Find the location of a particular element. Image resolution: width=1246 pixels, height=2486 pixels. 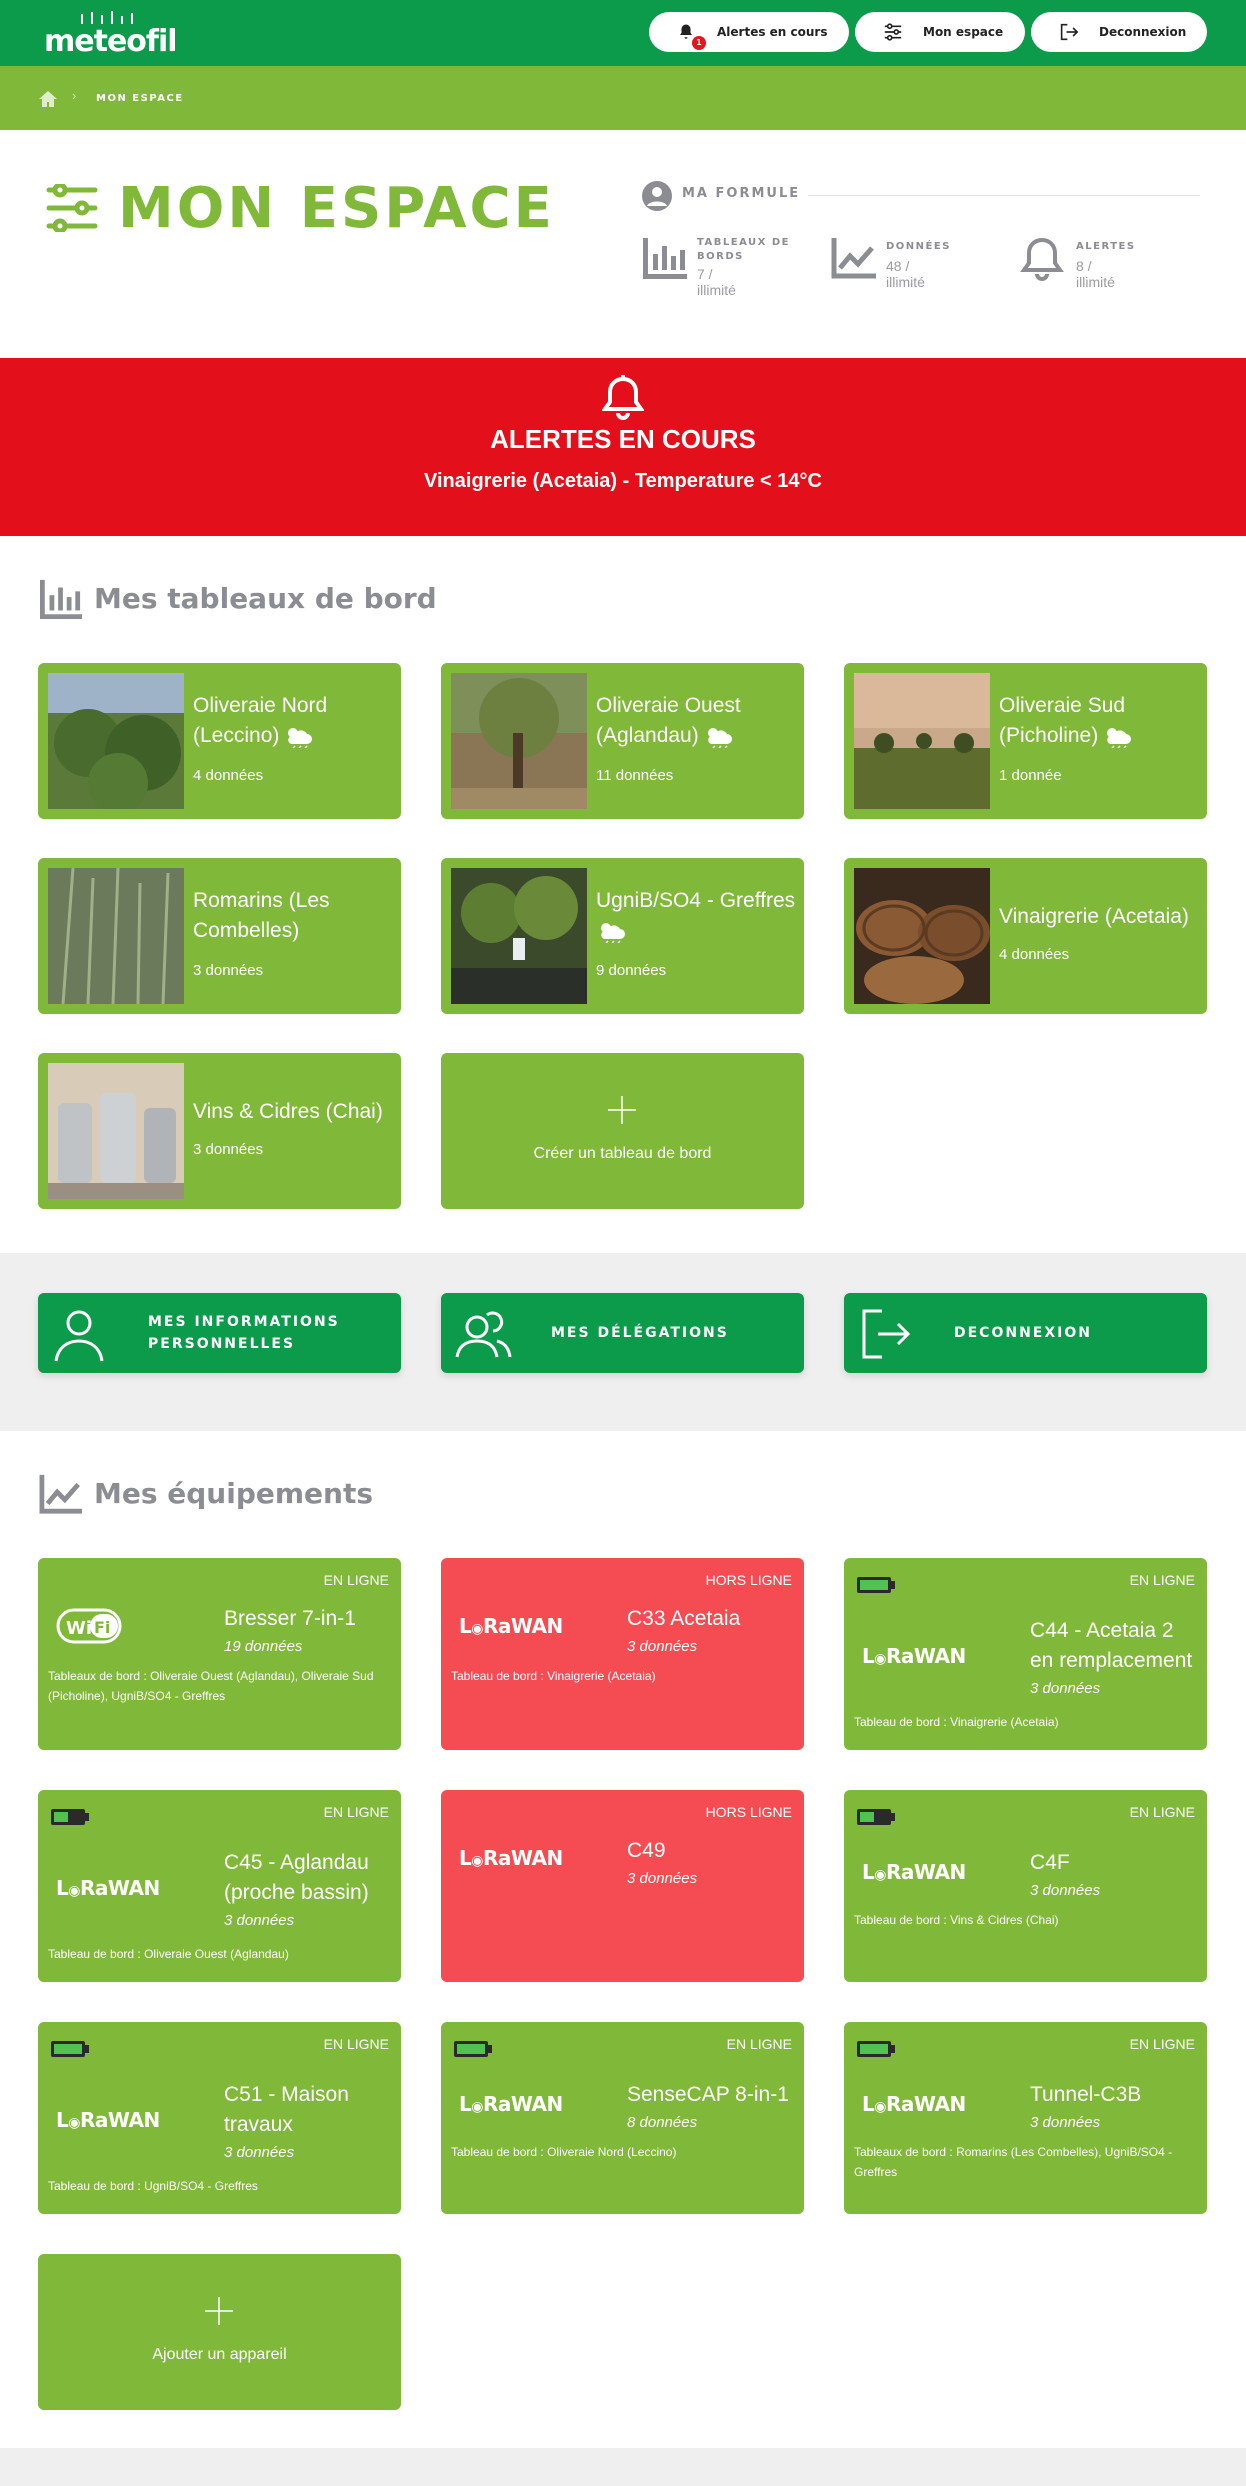

dashboard-card: Oliveraie Sud (Picholine) 1 donnée is located at coordinates (1025, 741).